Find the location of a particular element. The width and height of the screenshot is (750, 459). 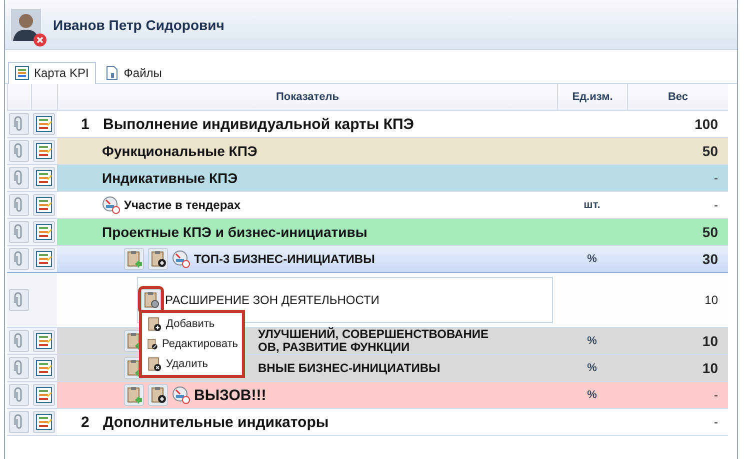

table-row: 2 Дополнительные индикаторы - is located at coordinates (367, 422).